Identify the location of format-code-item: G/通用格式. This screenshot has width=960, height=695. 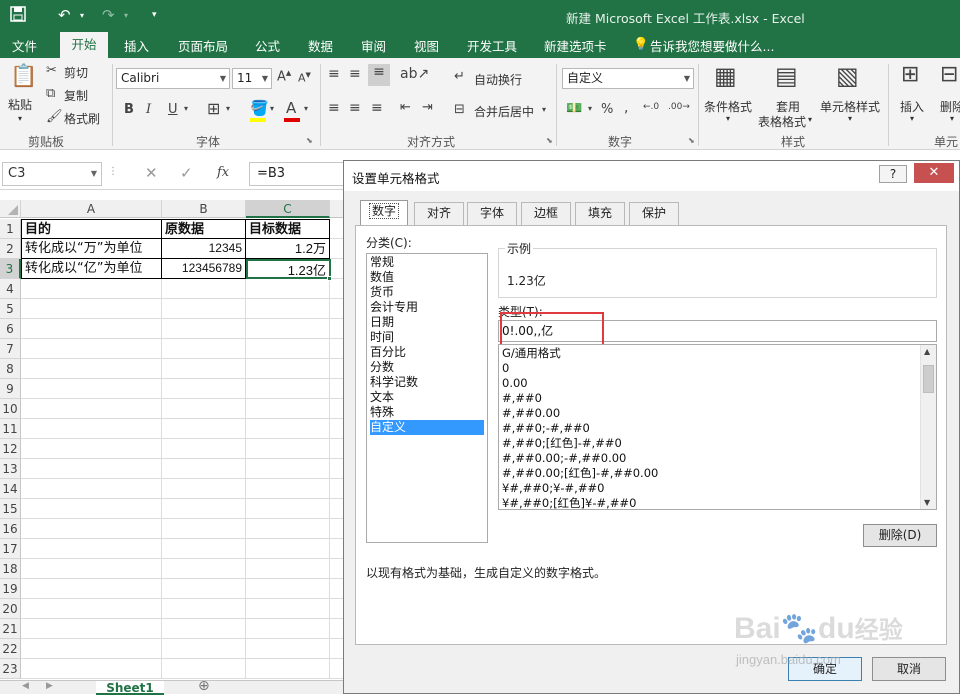
(531, 353).